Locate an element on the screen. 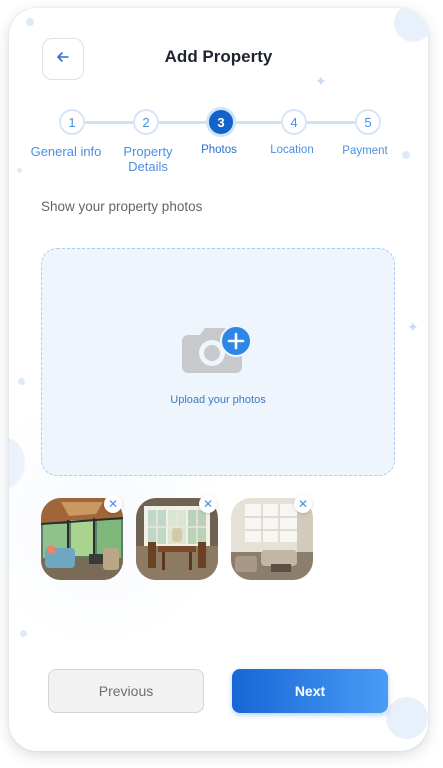 The width and height of the screenshot is (443, 768). step-1-label: General info is located at coordinates (66, 151).